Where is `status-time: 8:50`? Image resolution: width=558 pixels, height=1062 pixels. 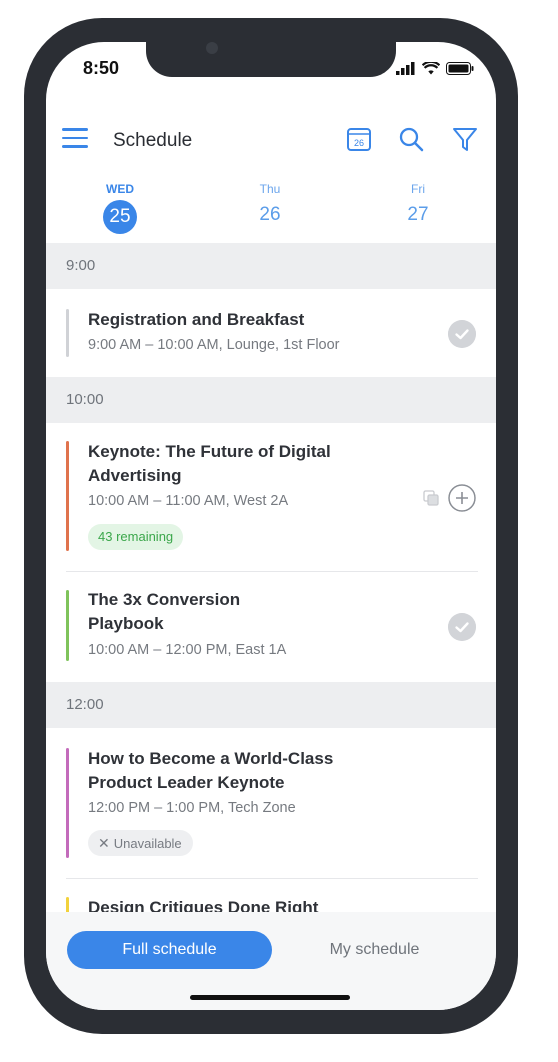
status-time: 8:50 is located at coordinates (101, 68).